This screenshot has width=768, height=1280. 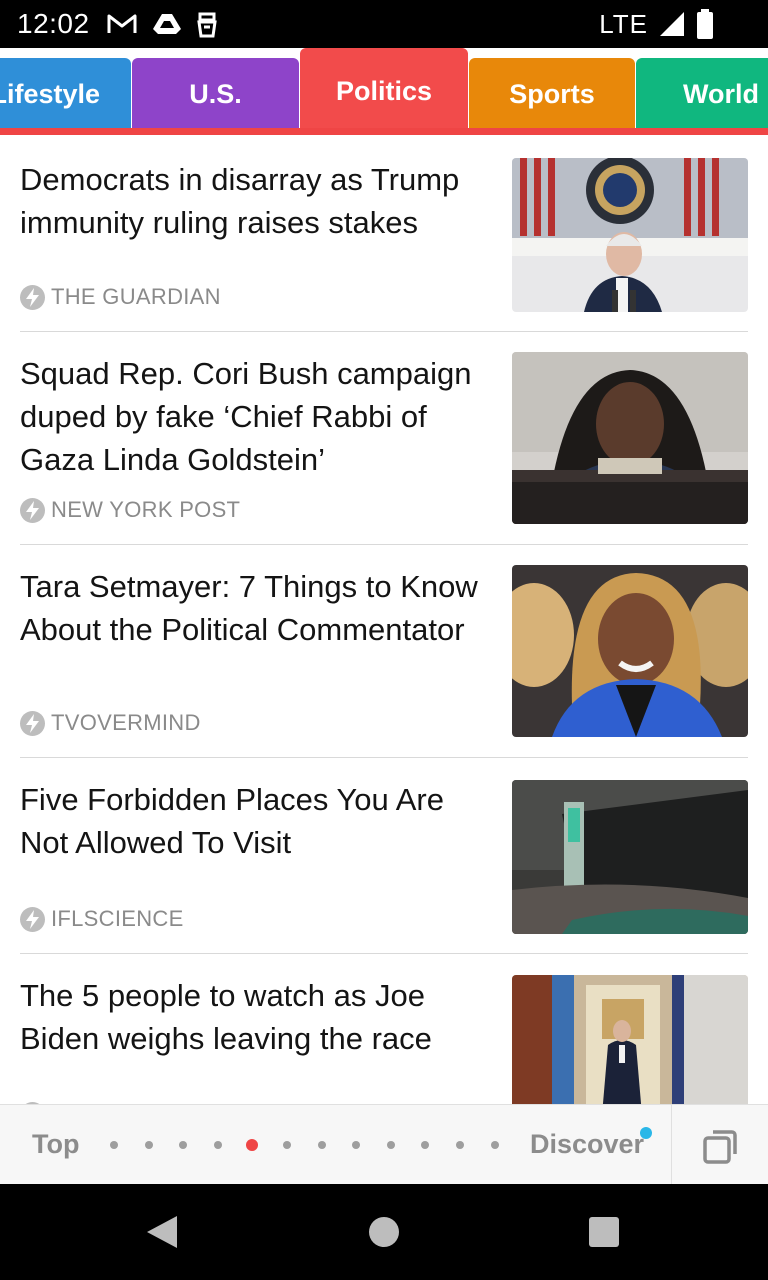 I want to click on article-source: IFLSCIENCE, so click(x=102, y=919).